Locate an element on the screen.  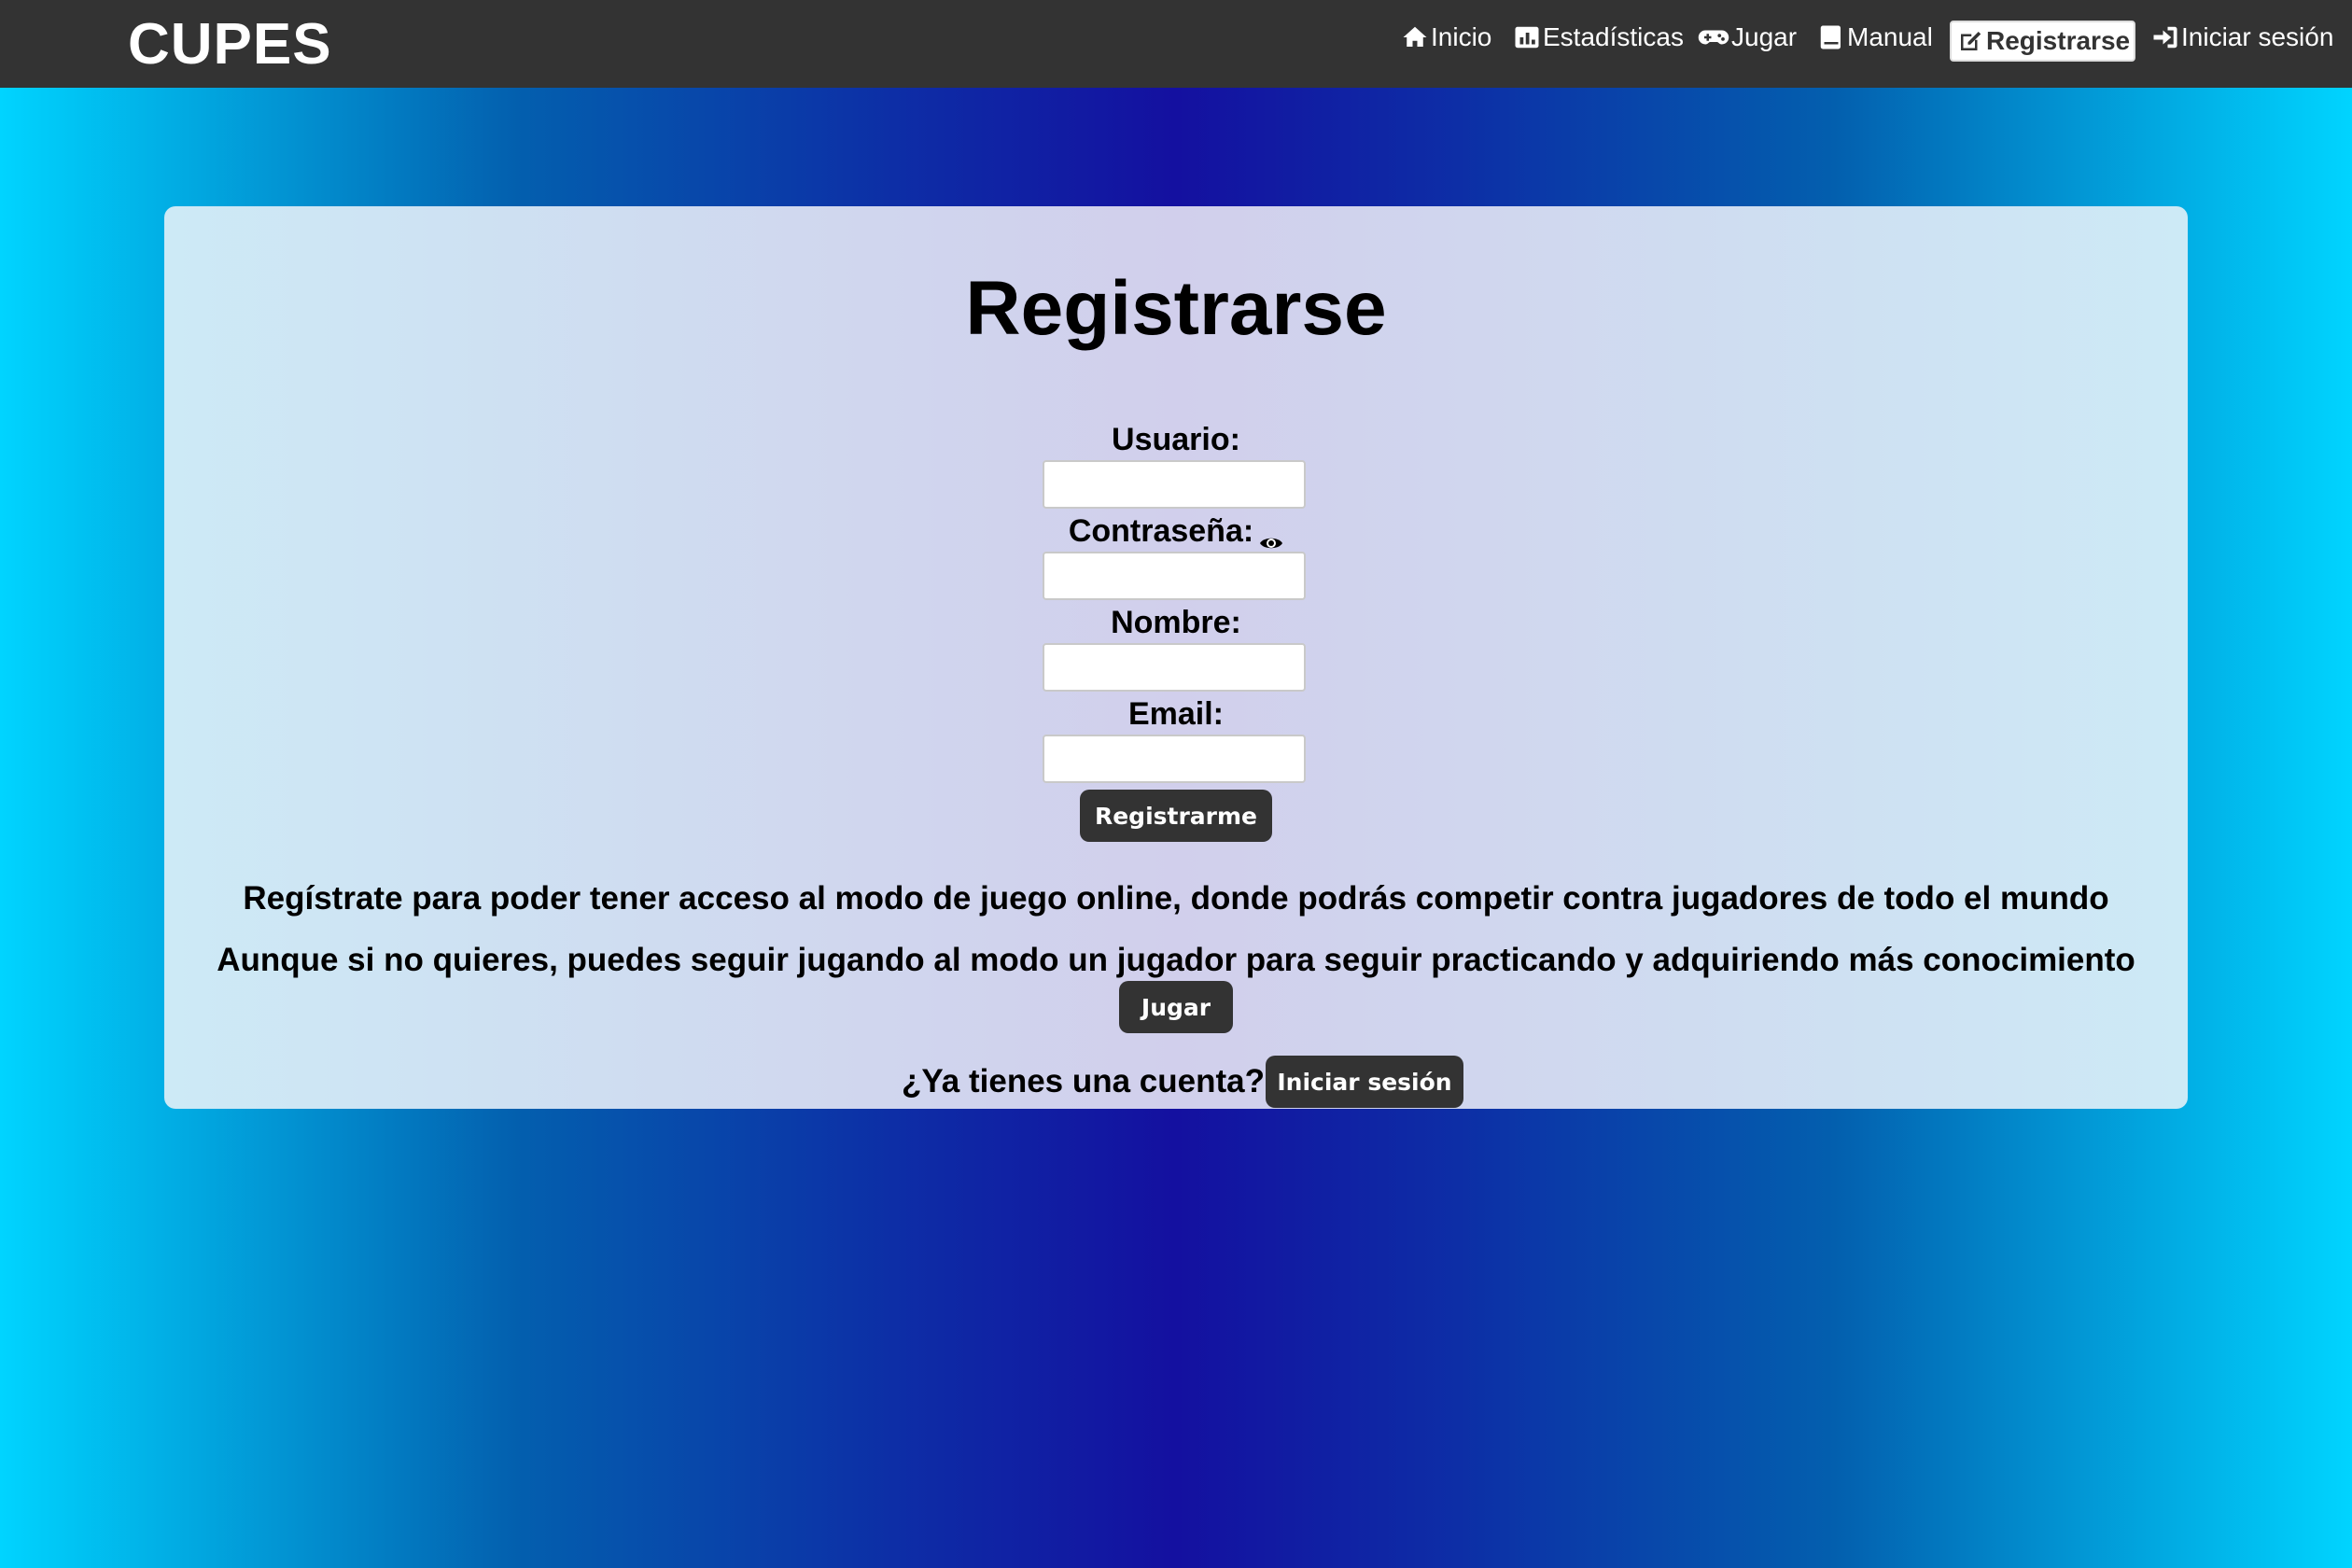
nav-item-registrarse: Registrarse is located at coordinates (2043, 41).